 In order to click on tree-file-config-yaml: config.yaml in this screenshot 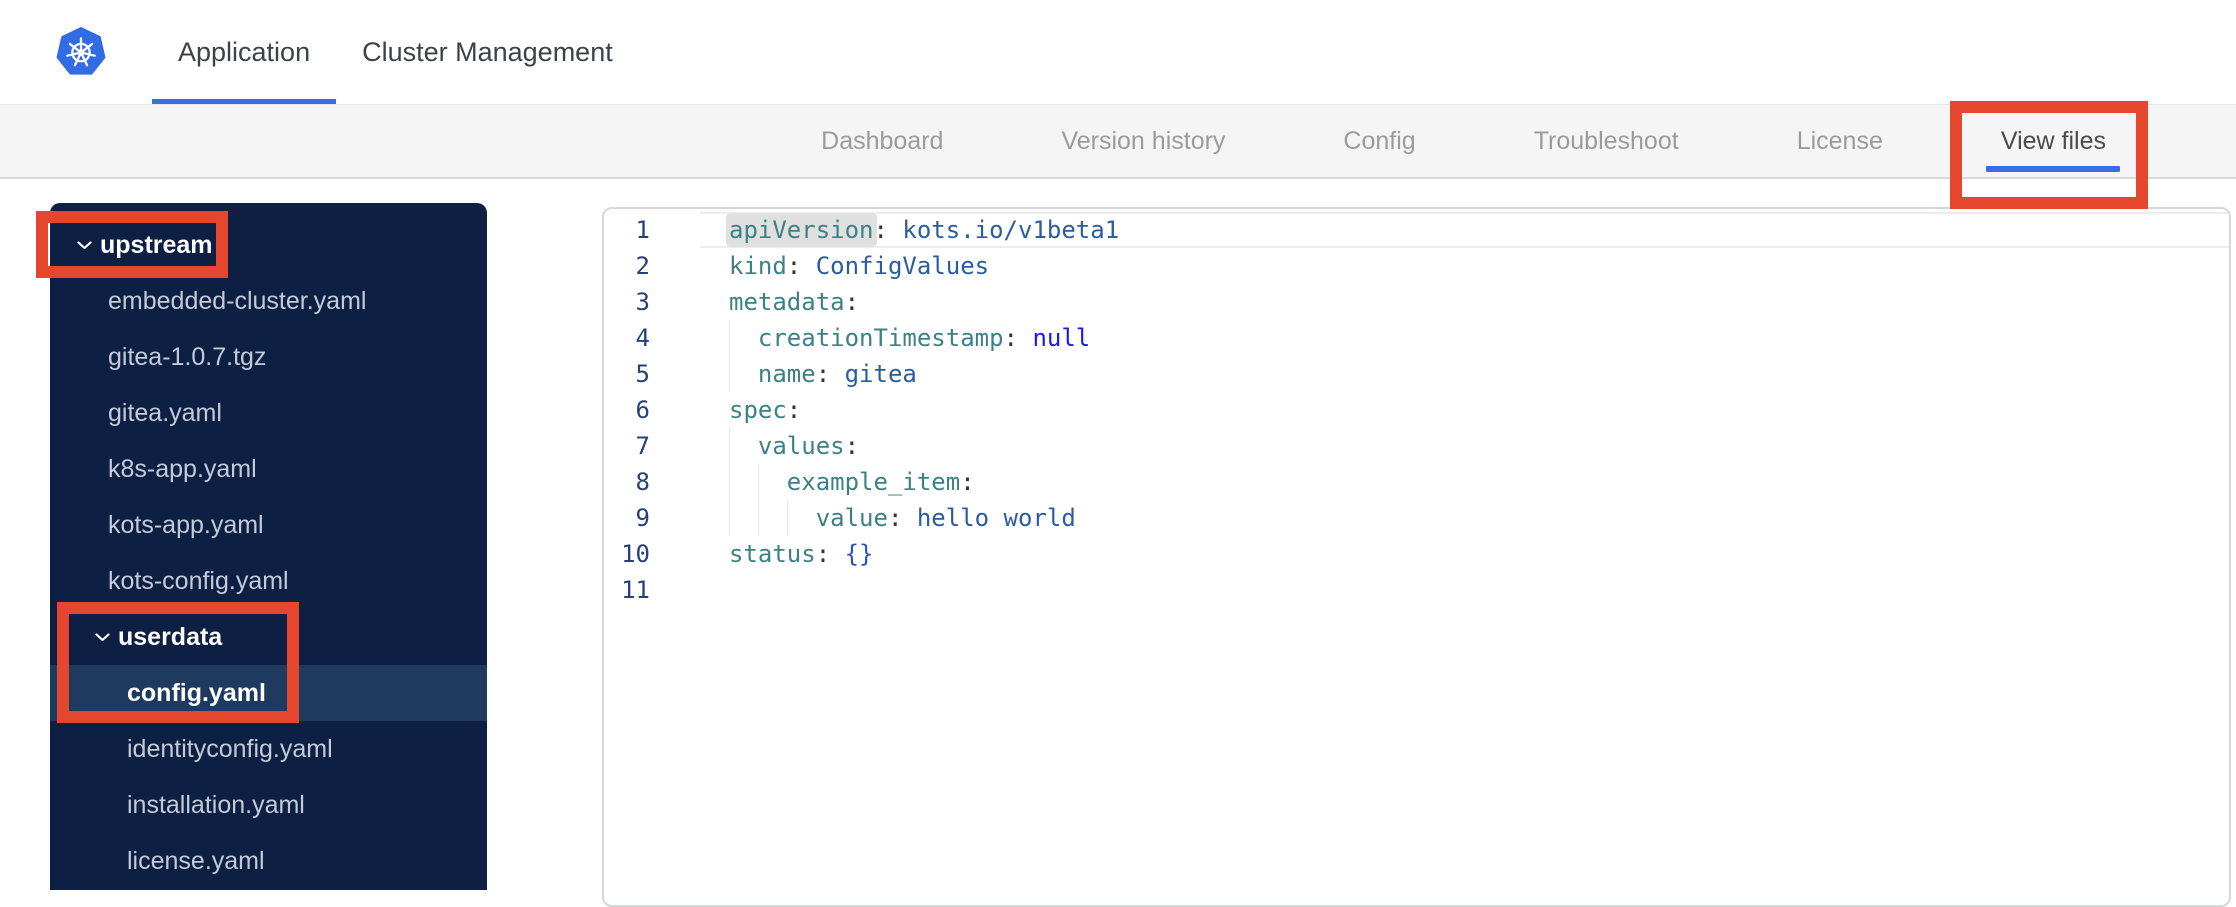, I will do `click(268, 693)`.